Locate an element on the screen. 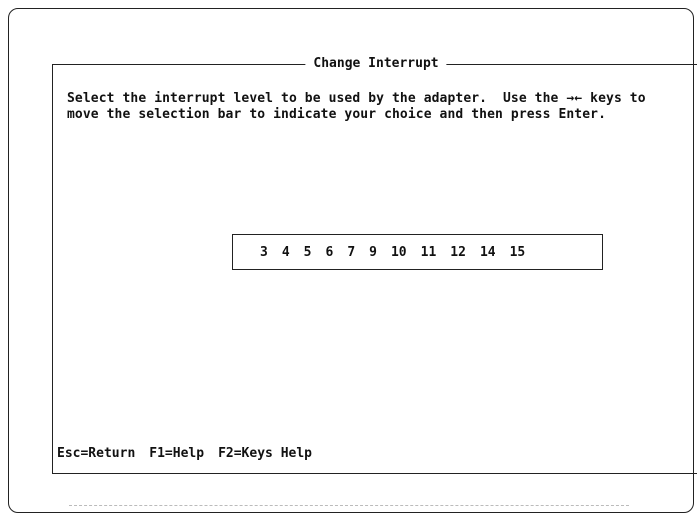  irq-option-14: 14 is located at coordinates (488, 252).